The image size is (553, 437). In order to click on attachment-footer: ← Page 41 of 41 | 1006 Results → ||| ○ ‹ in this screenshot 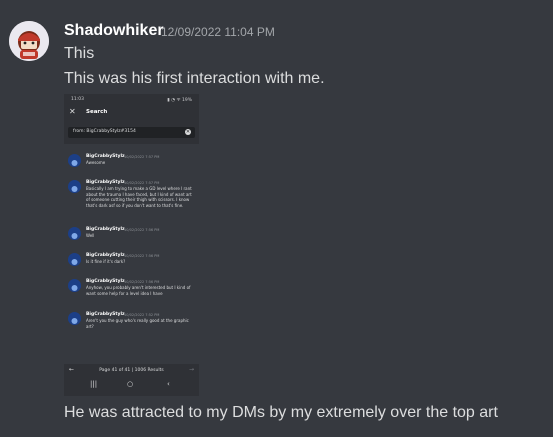, I will do `click(131, 380)`.